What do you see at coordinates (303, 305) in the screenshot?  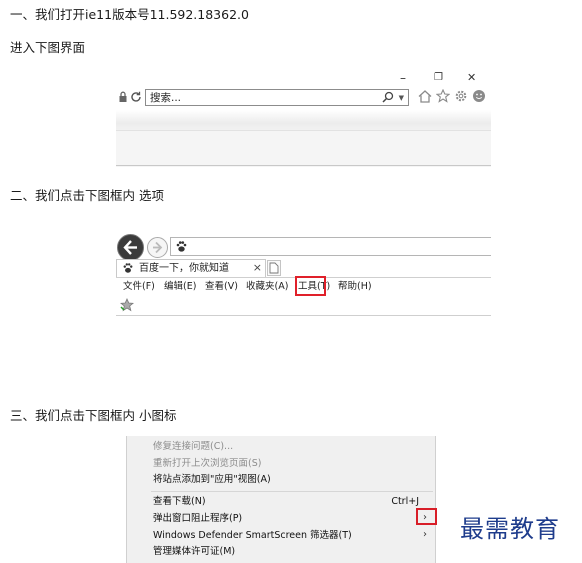 I see `favorites-bar` at bounding box center [303, 305].